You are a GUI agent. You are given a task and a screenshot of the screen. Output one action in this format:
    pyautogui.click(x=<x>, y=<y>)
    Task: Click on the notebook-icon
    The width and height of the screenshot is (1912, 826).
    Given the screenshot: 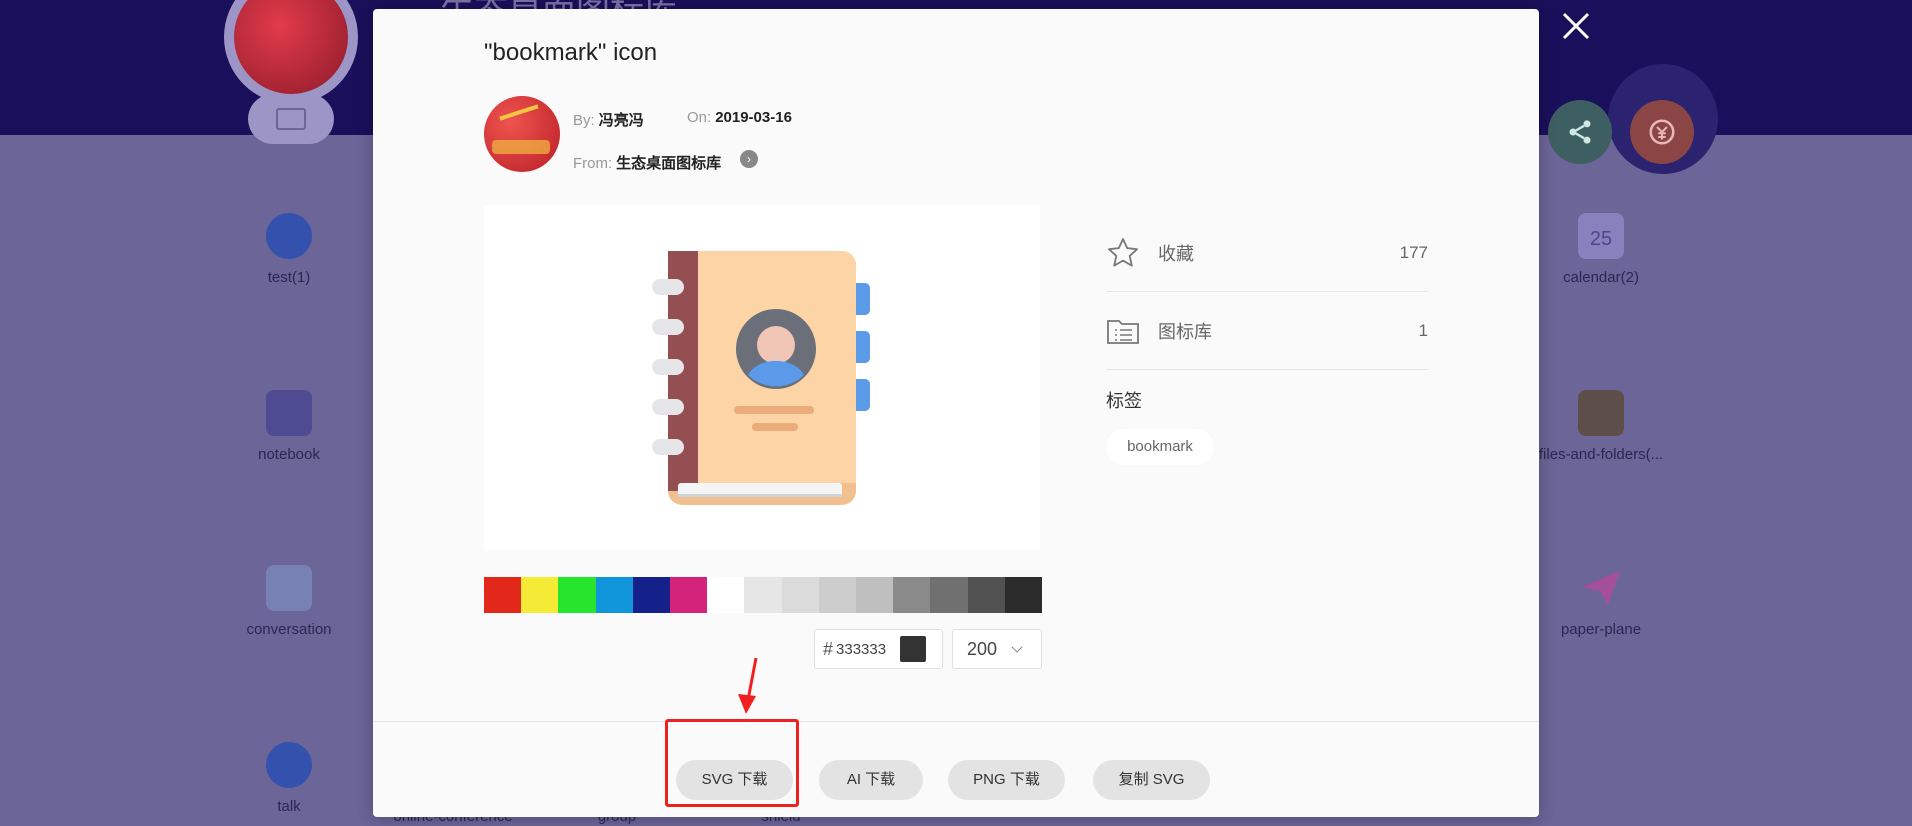 What is the action you would take?
    pyautogui.click(x=289, y=413)
    